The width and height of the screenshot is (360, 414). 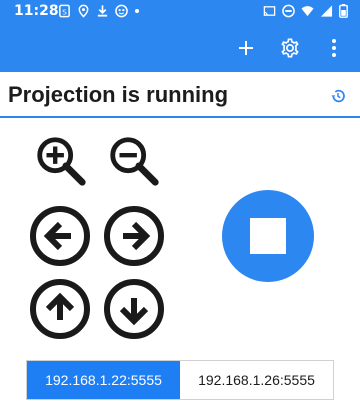 What do you see at coordinates (121, 11) in the screenshot?
I see `game-icon` at bounding box center [121, 11].